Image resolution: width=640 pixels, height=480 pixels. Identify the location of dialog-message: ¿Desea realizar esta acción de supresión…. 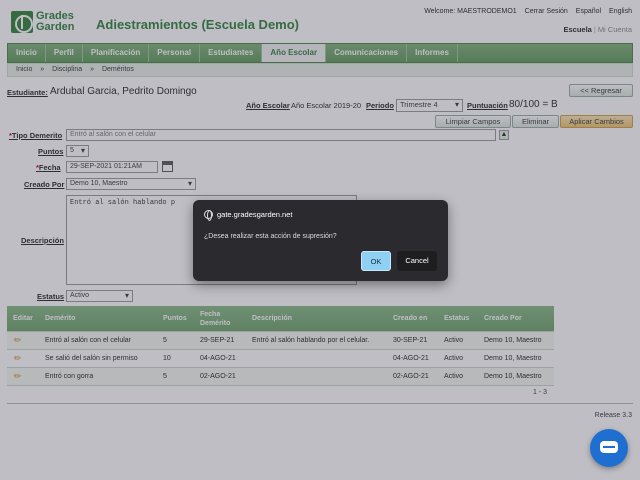
(270, 236).